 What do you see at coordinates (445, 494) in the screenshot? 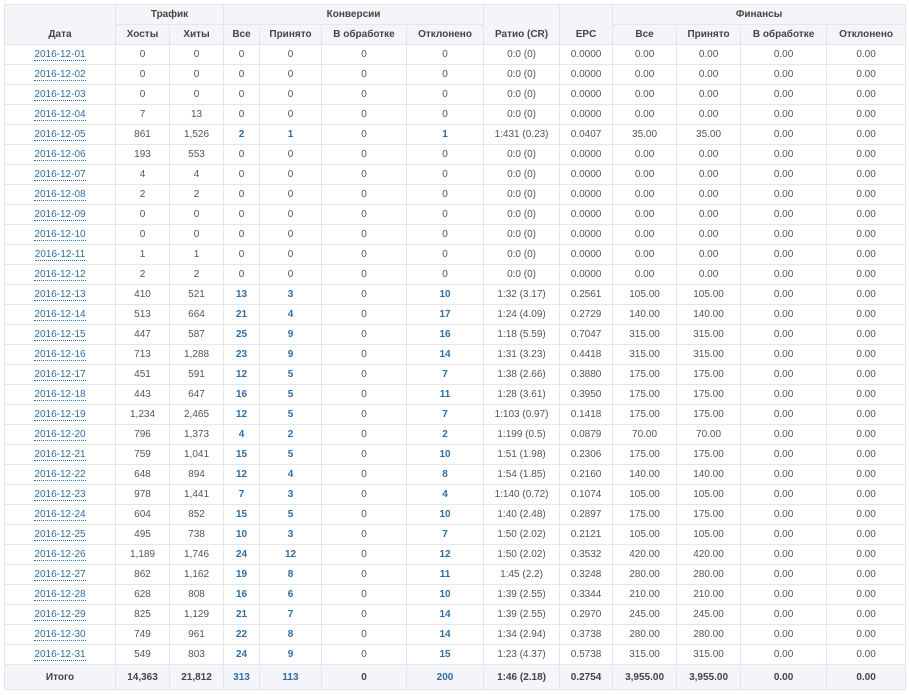
I see `cell-conversions-rejected: 4` at bounding box center [445, 494].